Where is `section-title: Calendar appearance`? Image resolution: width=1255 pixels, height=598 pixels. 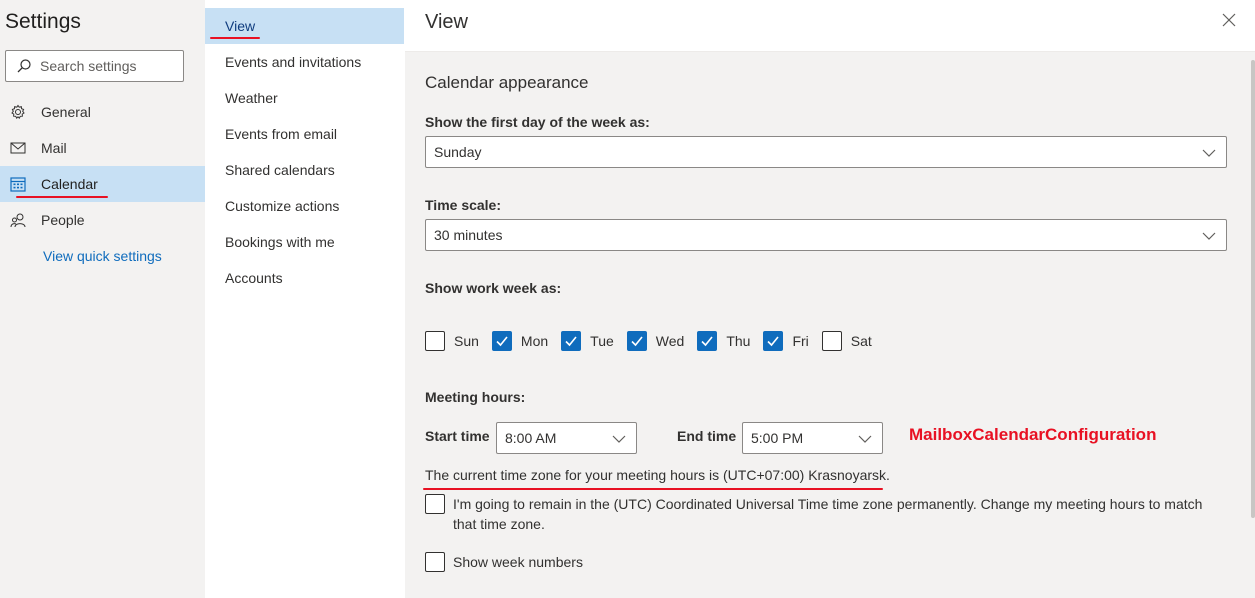
section-title: Calendar appearance is located at coordinates (507, 82).